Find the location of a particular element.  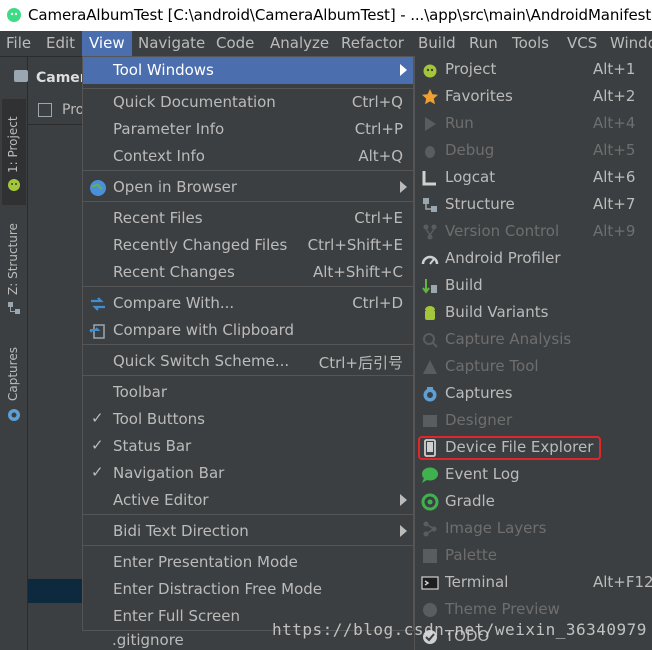

menu-item-status-bar: ✓ Status Bar is located at coordinates (248, 446).